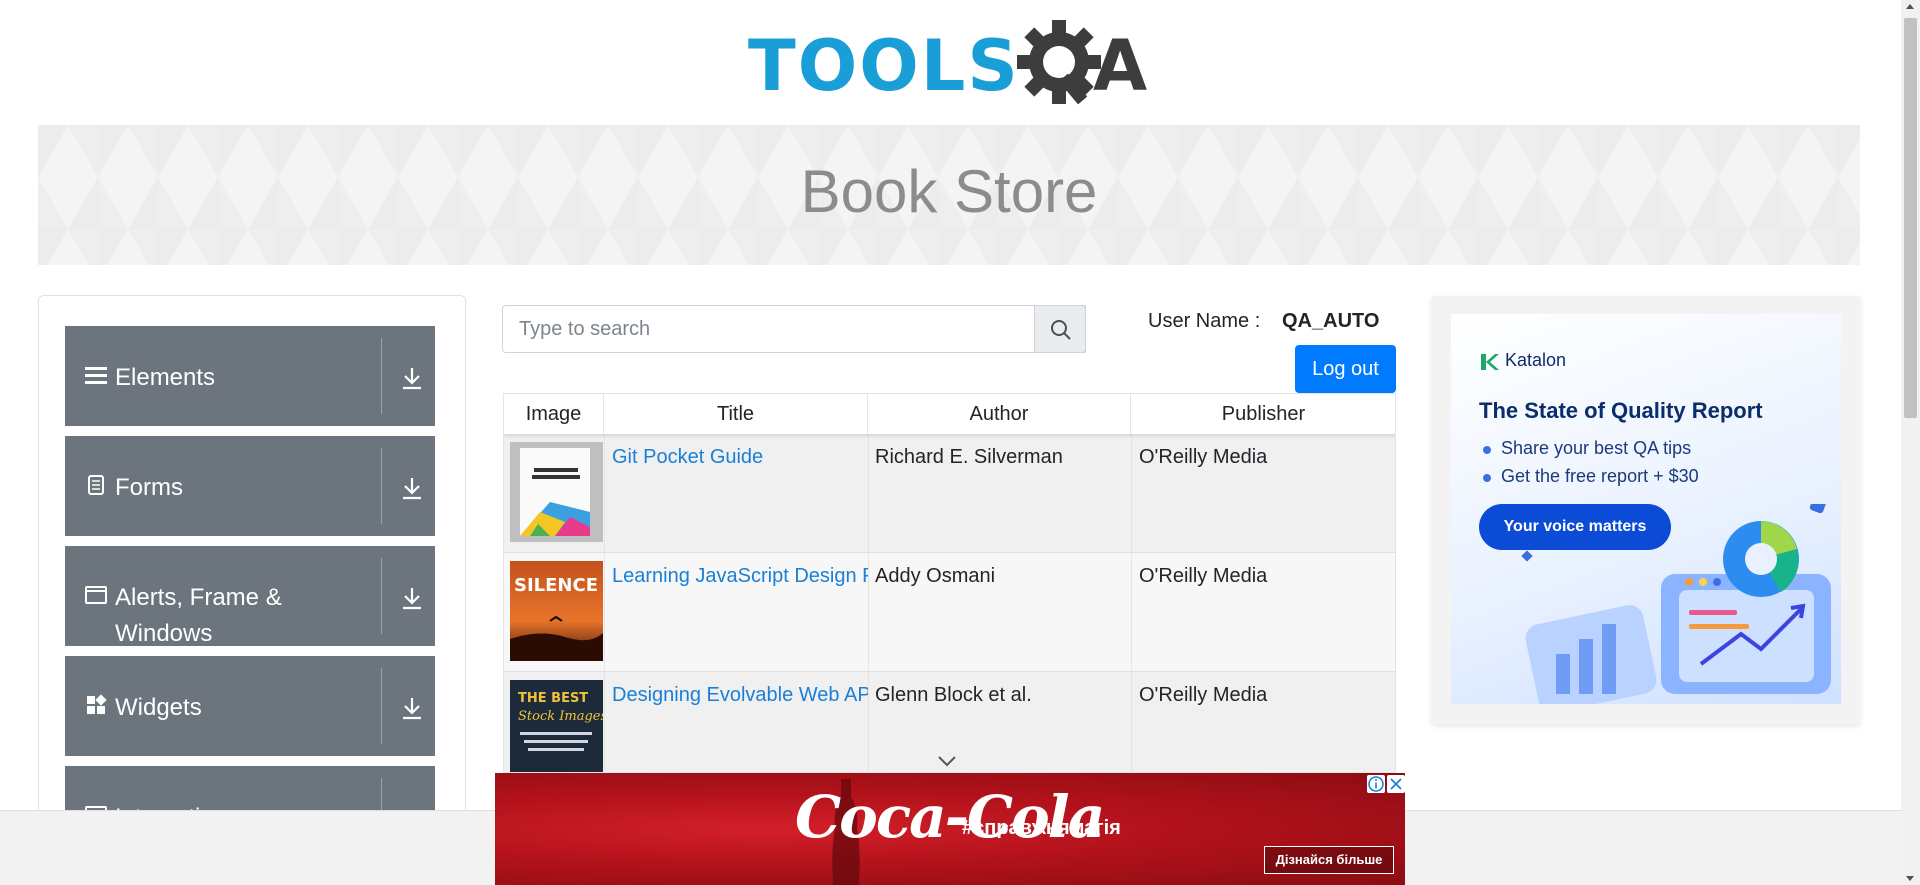 The height and width of the screenshot is (885, 1920). Describe the element at coordinates (553, 698) in the screenshot. I see `svg-text: THE BEST` at that location.